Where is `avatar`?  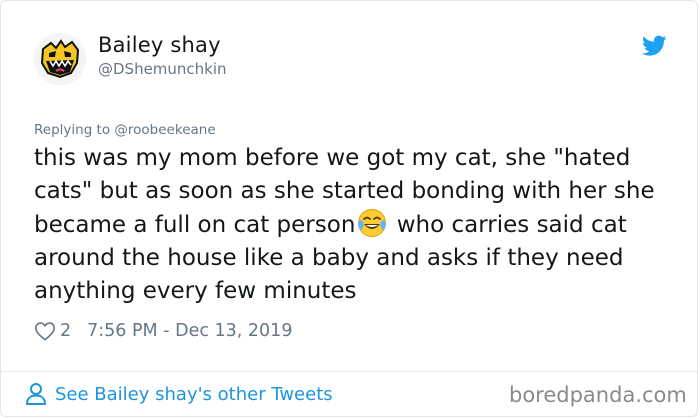
avatar is located at coordinates (60, 59).